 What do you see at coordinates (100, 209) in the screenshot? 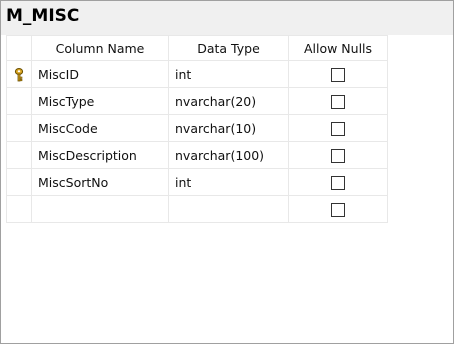
I see `column-name-cell` at bounding box center [100, 209].